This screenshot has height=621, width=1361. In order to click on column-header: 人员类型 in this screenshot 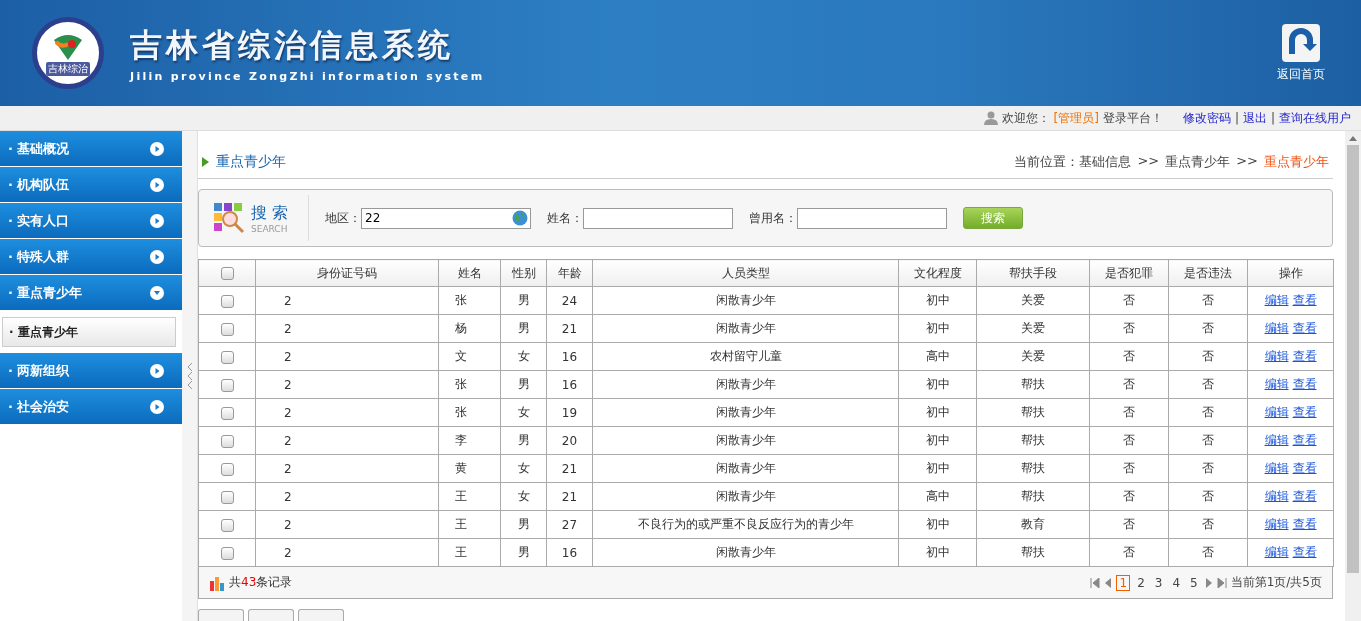, I will do `click(745, 273)`.